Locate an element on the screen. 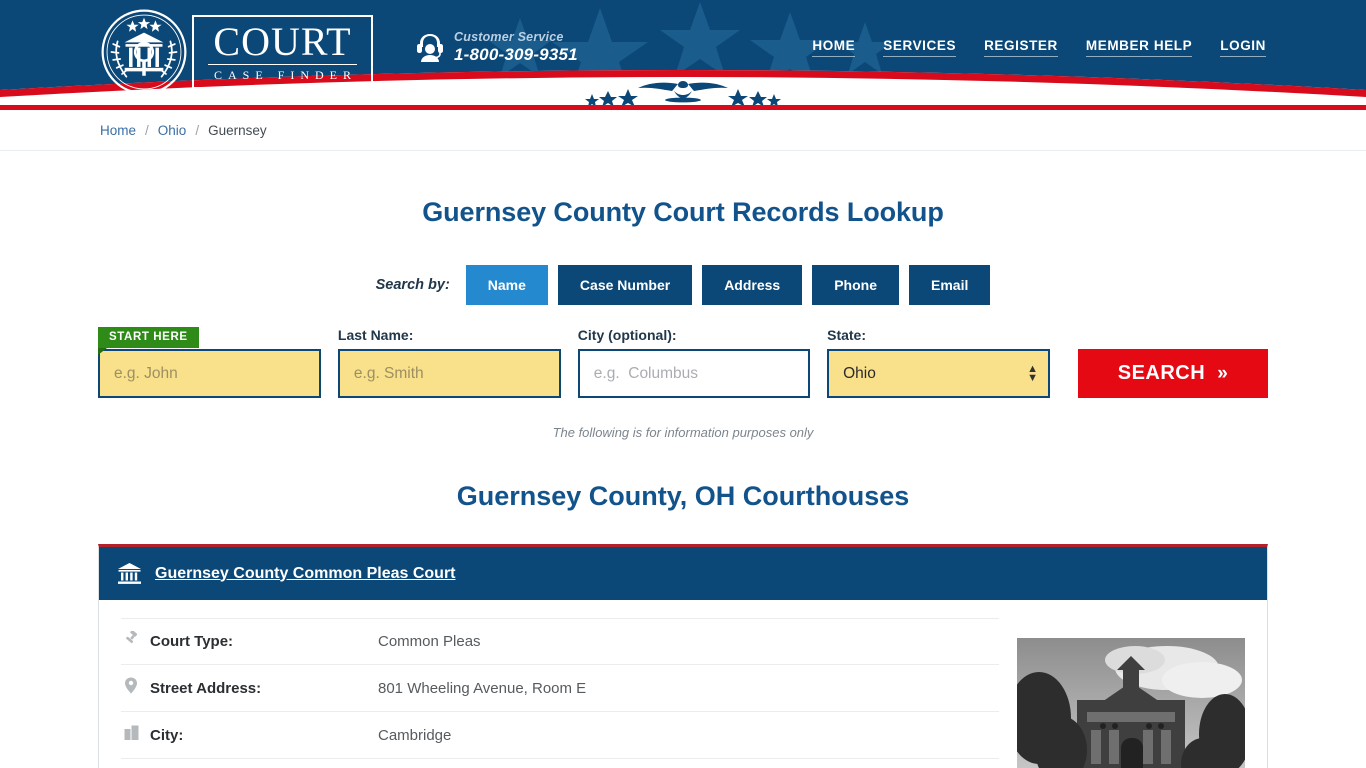 The width and height of the screenshot is (1366, 768). court-name-link: Guernsey County Common Pleas Court is located at coordinates (305, 574).